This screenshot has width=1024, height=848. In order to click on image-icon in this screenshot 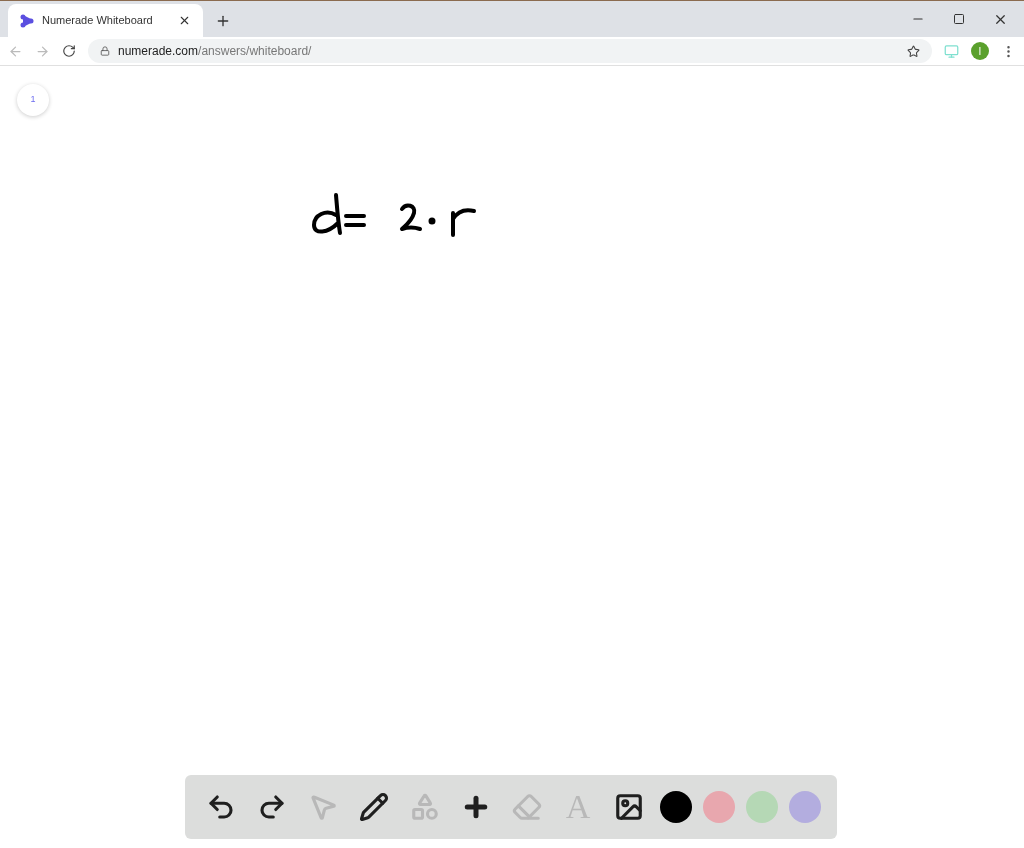, I will do `click(629, 807)`.